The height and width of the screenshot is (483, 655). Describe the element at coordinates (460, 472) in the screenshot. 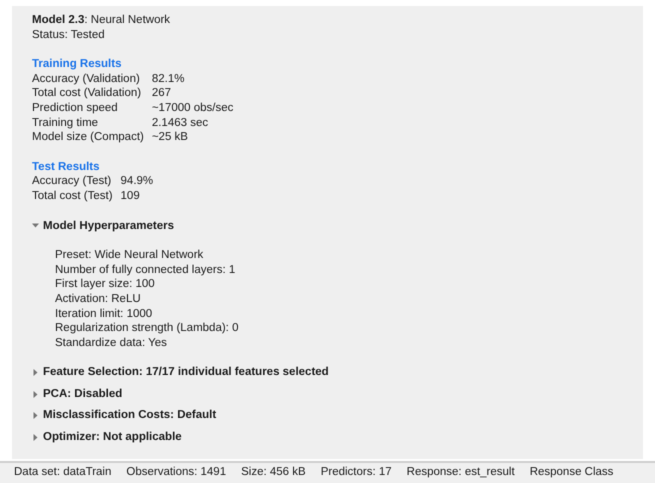

I see `status-text: Response: est_result` at that location.